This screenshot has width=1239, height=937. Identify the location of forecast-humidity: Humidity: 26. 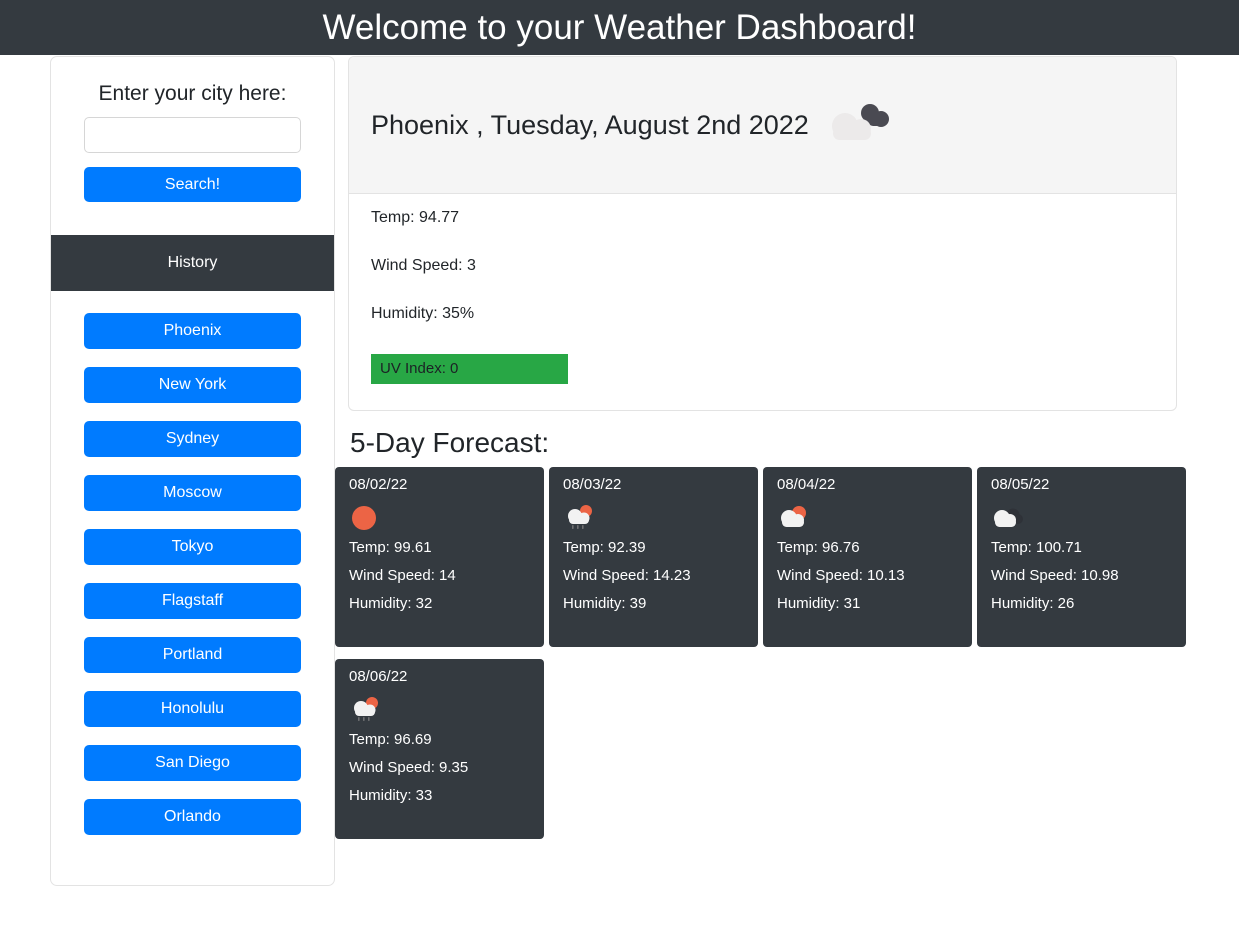
(1033, 603).